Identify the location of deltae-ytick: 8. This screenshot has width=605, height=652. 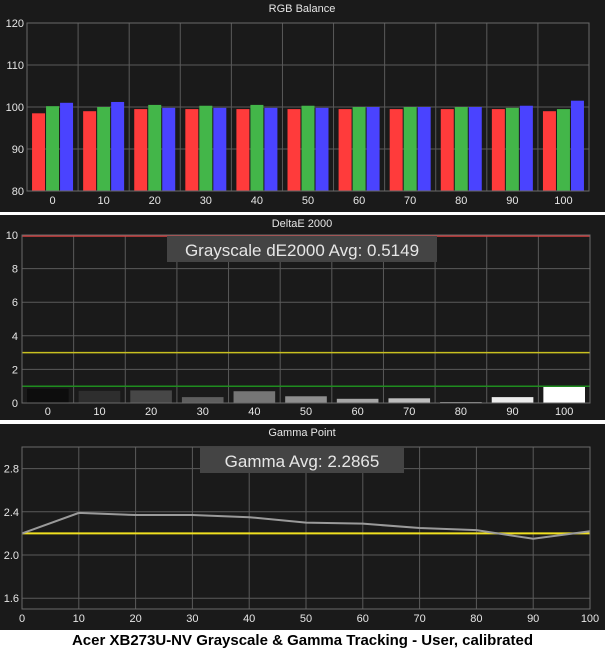
(15, 270).